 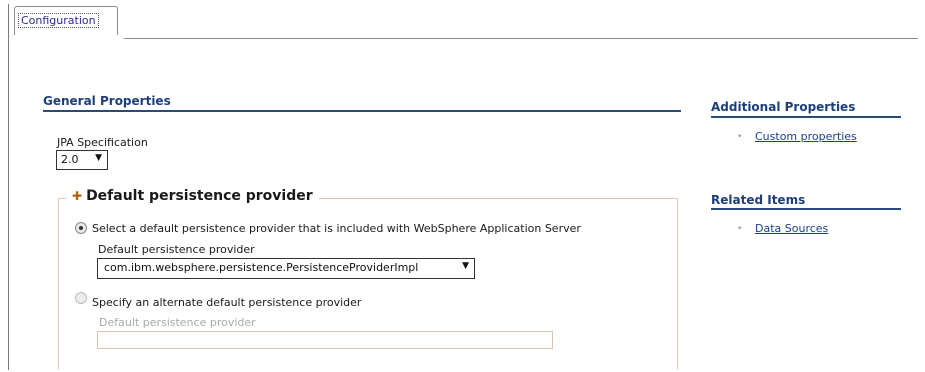 I want to click on related-items-heading: Related Items, so click(x=758, y=200).